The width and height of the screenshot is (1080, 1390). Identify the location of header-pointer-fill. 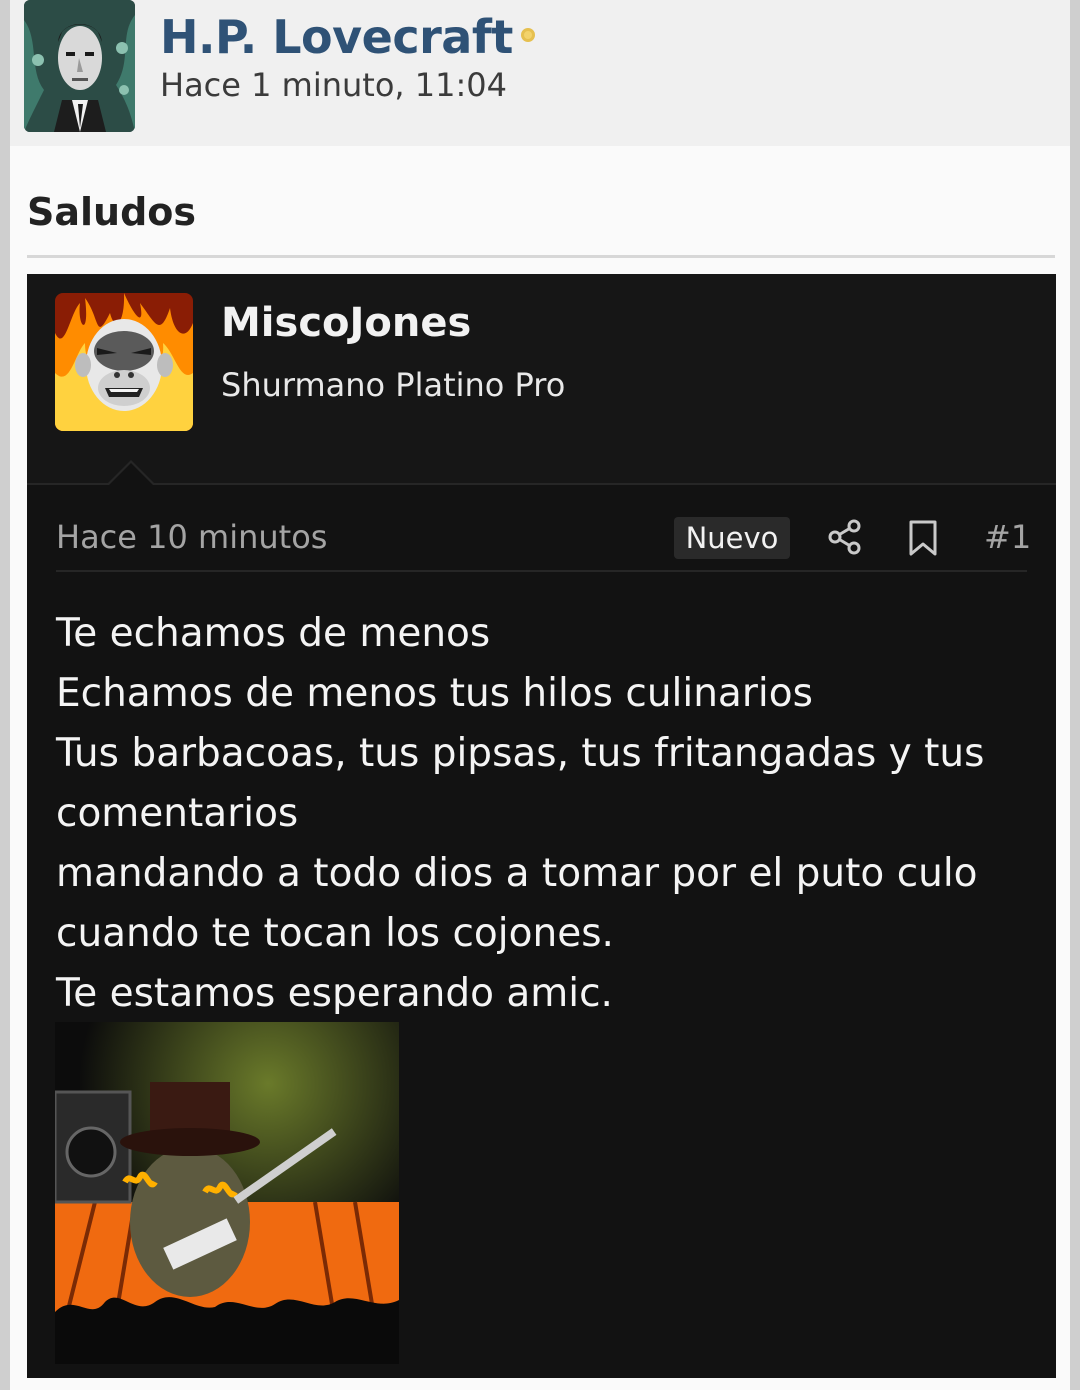
(131, 474).